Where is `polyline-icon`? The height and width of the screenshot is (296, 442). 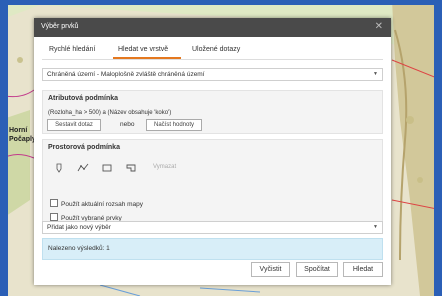
polyline-icon is located at coordinates (83, 168).